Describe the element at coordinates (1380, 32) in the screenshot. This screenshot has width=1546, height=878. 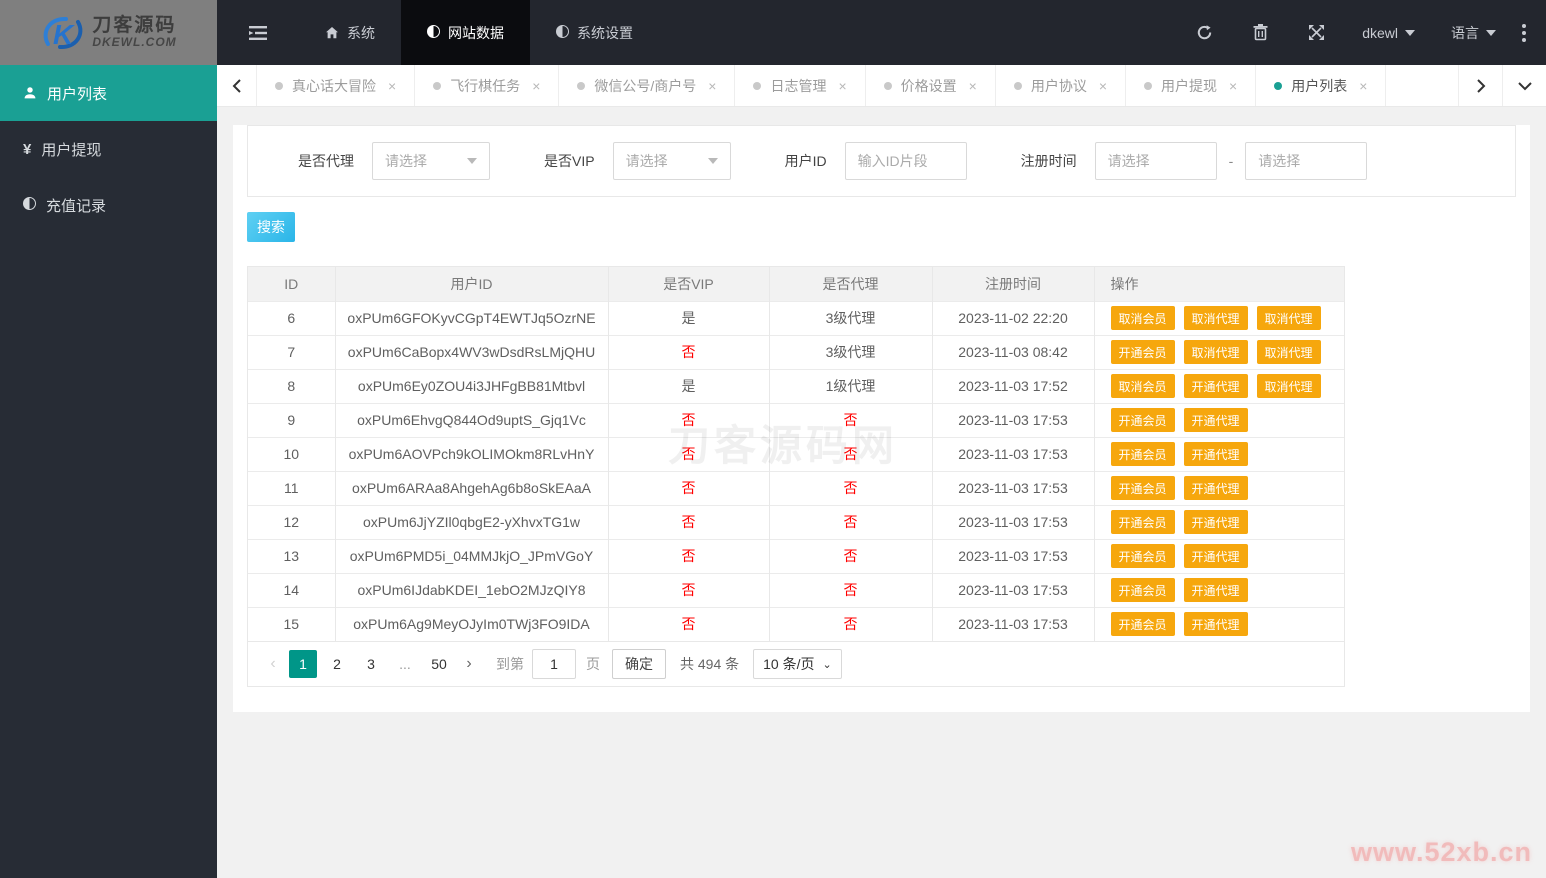
I see `username: dkewl` at that location.